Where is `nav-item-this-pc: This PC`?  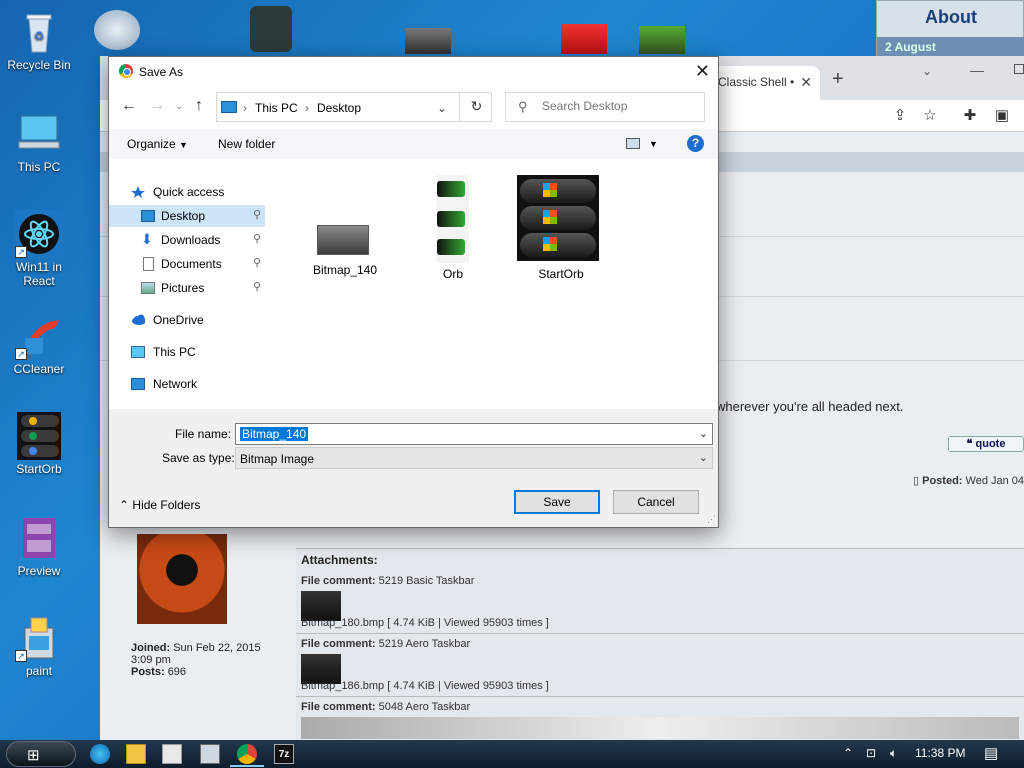
nav-item-this-pc: This PC is located at coordinates (187, 352).